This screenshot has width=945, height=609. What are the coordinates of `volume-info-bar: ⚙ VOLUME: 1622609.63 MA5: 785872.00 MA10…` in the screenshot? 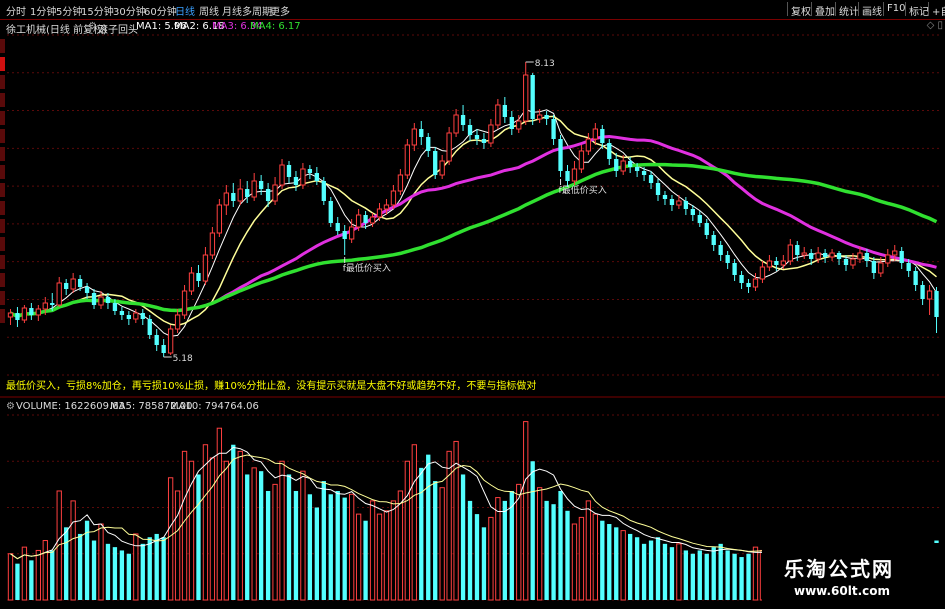 It's located at (472, 407).